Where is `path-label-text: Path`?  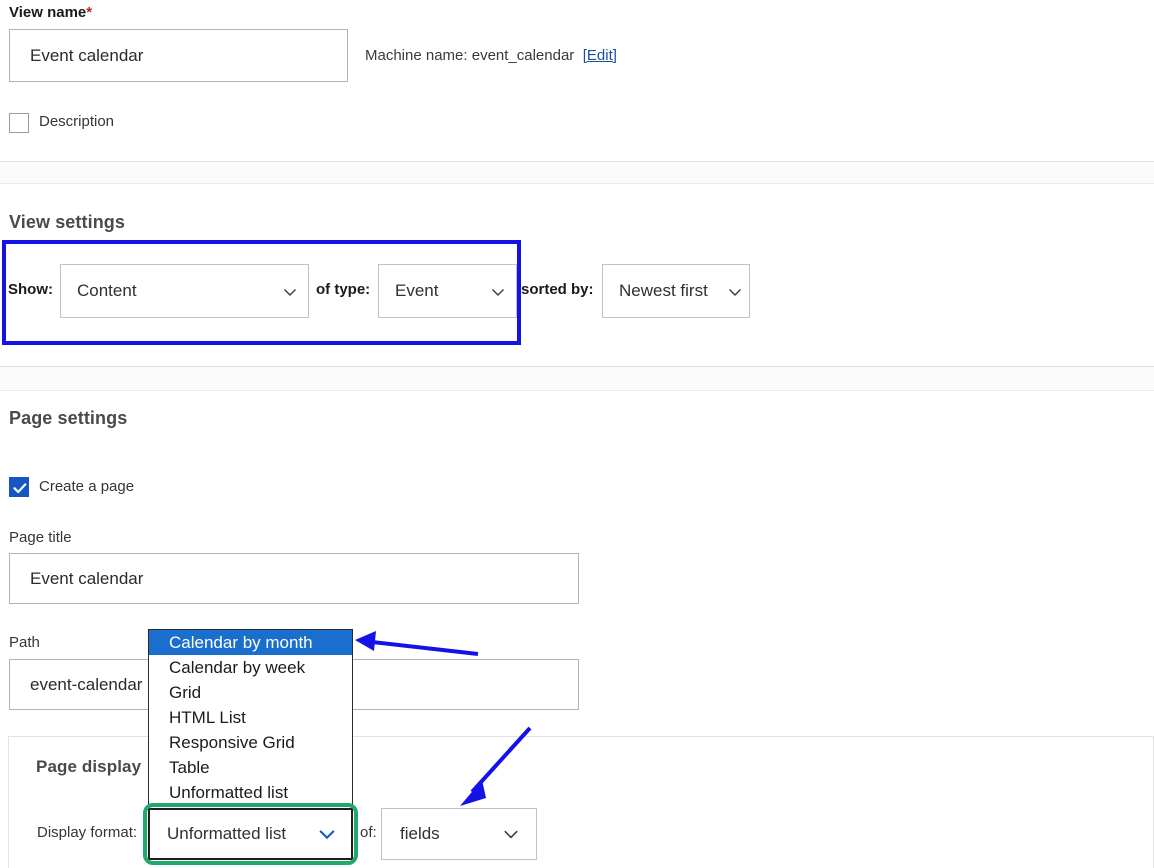 path-label-text: Path is located at coordinates (24, 642).